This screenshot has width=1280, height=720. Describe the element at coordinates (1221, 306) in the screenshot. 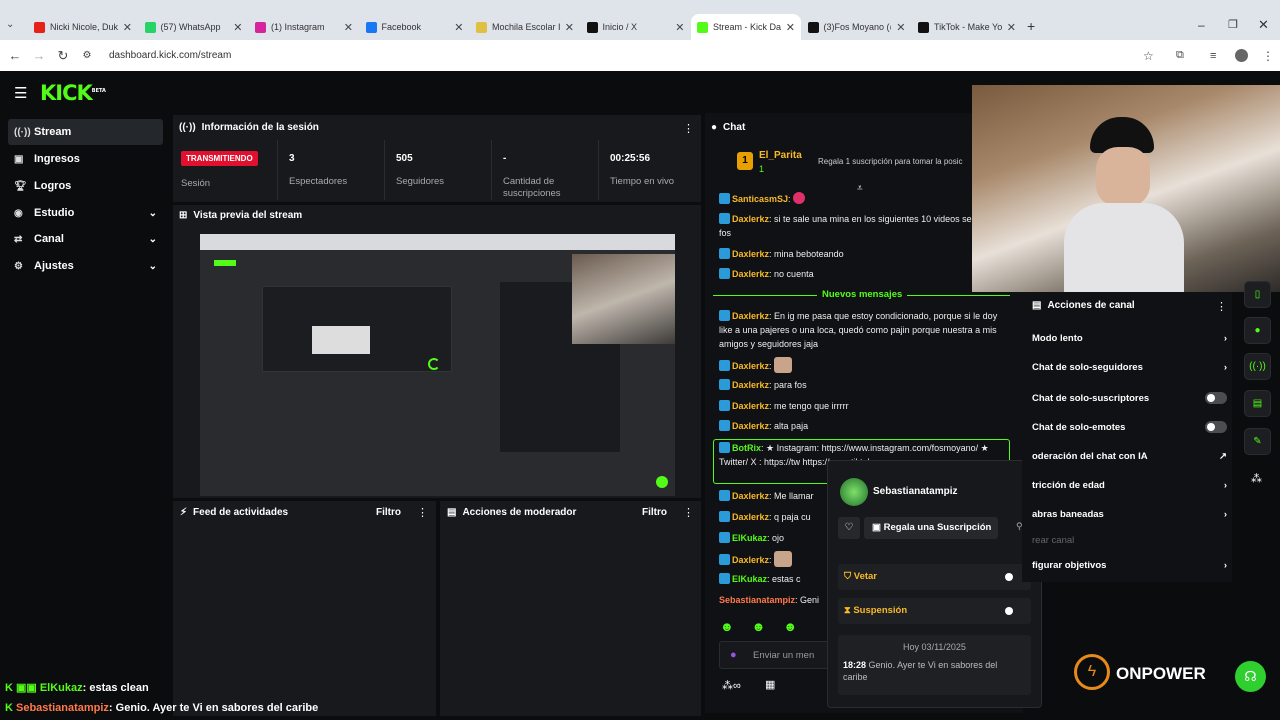

I see `channel-actions-menu-icon: ⋮` at that location.